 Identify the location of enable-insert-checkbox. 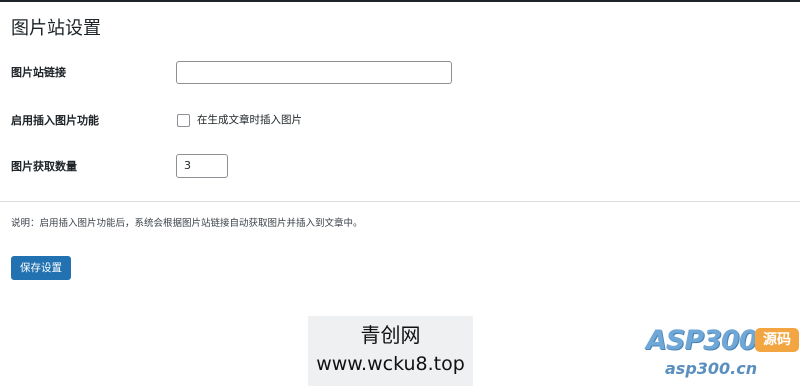
(183, 120).